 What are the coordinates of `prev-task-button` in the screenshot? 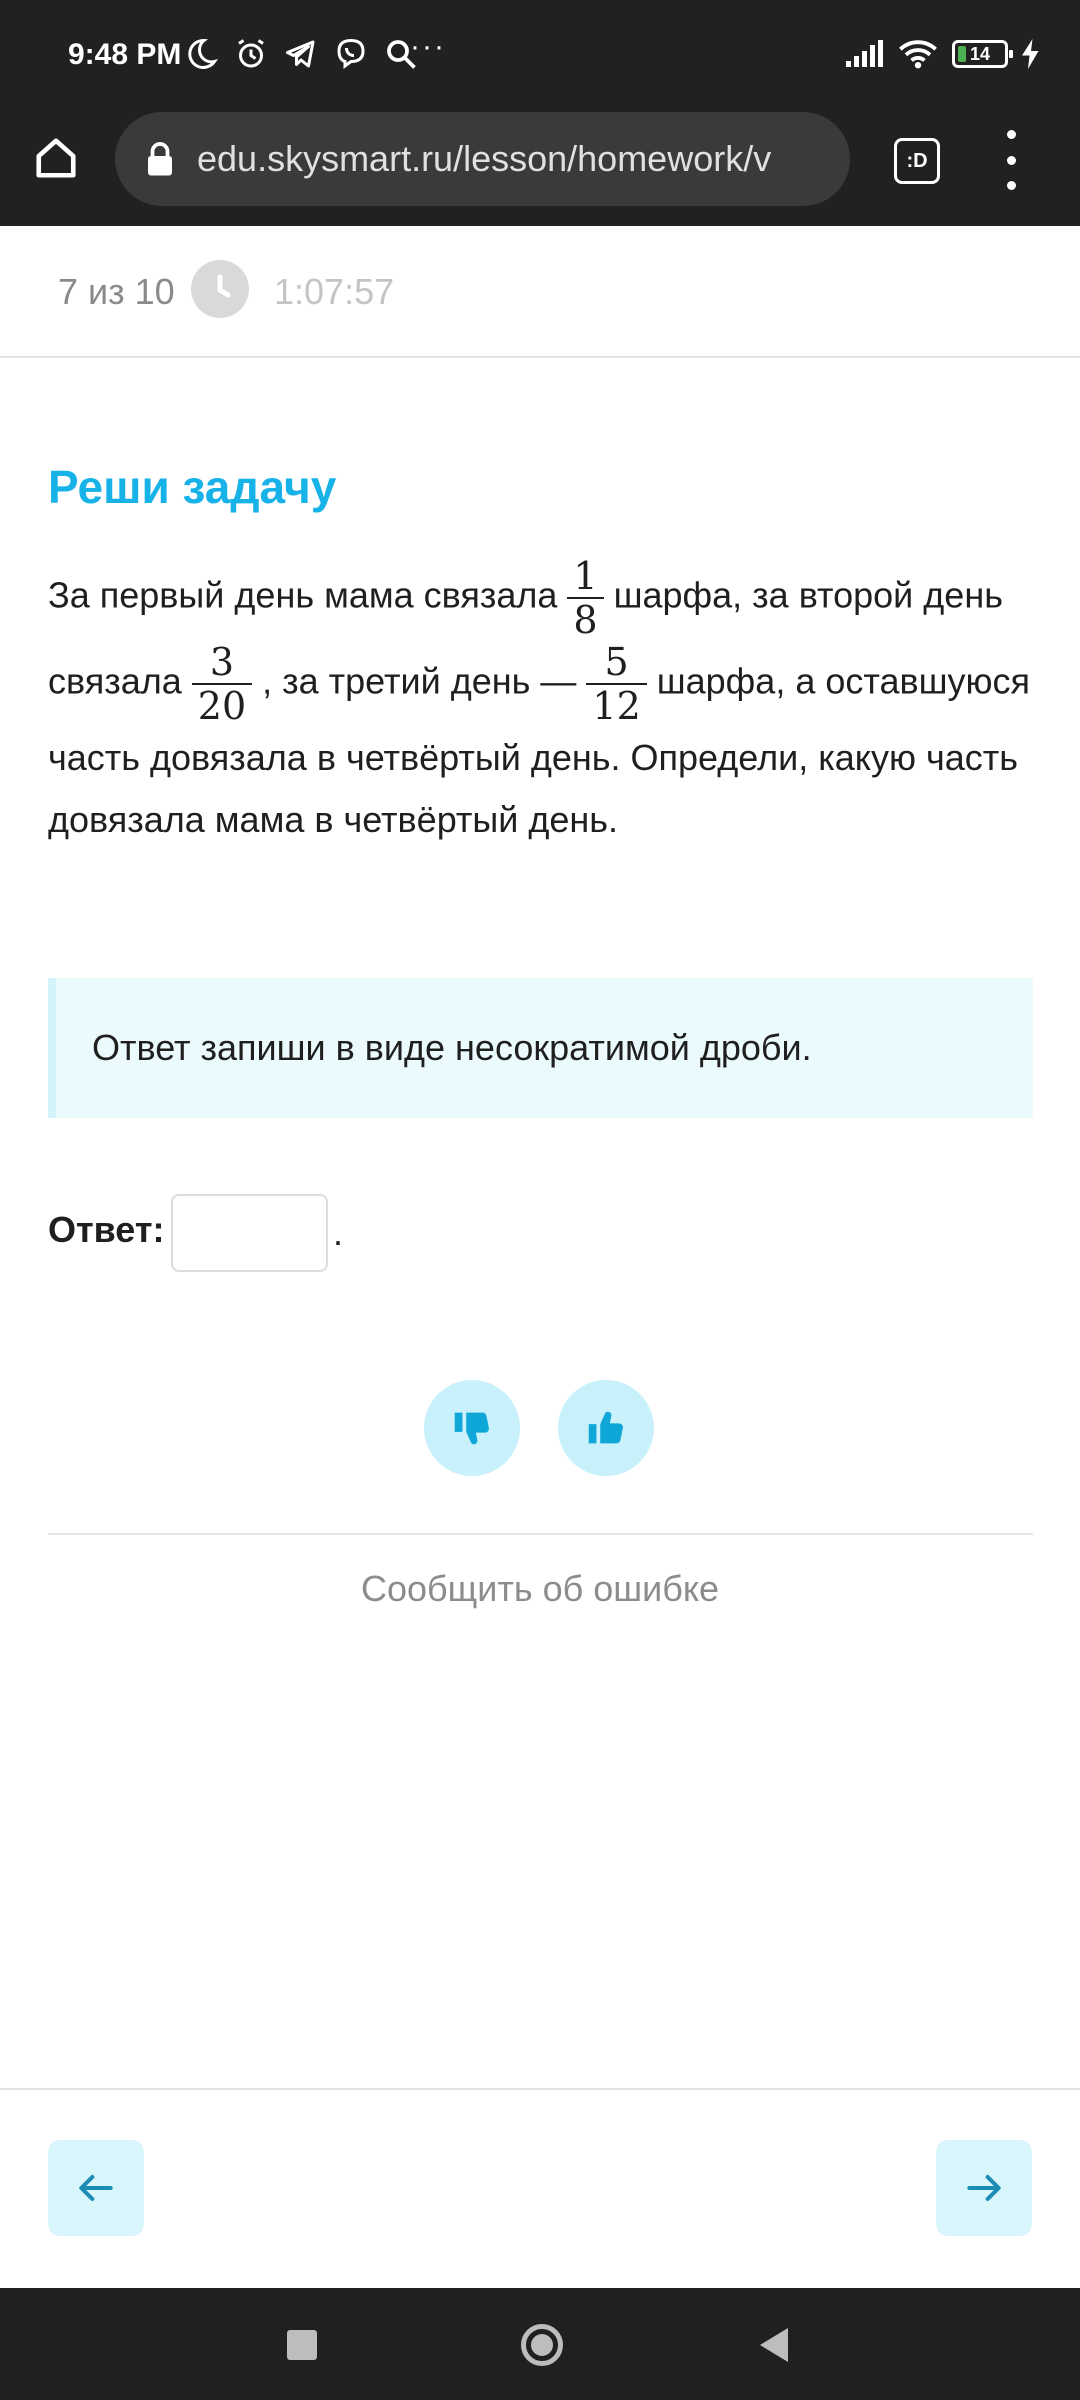 It's located at (96, 2188).